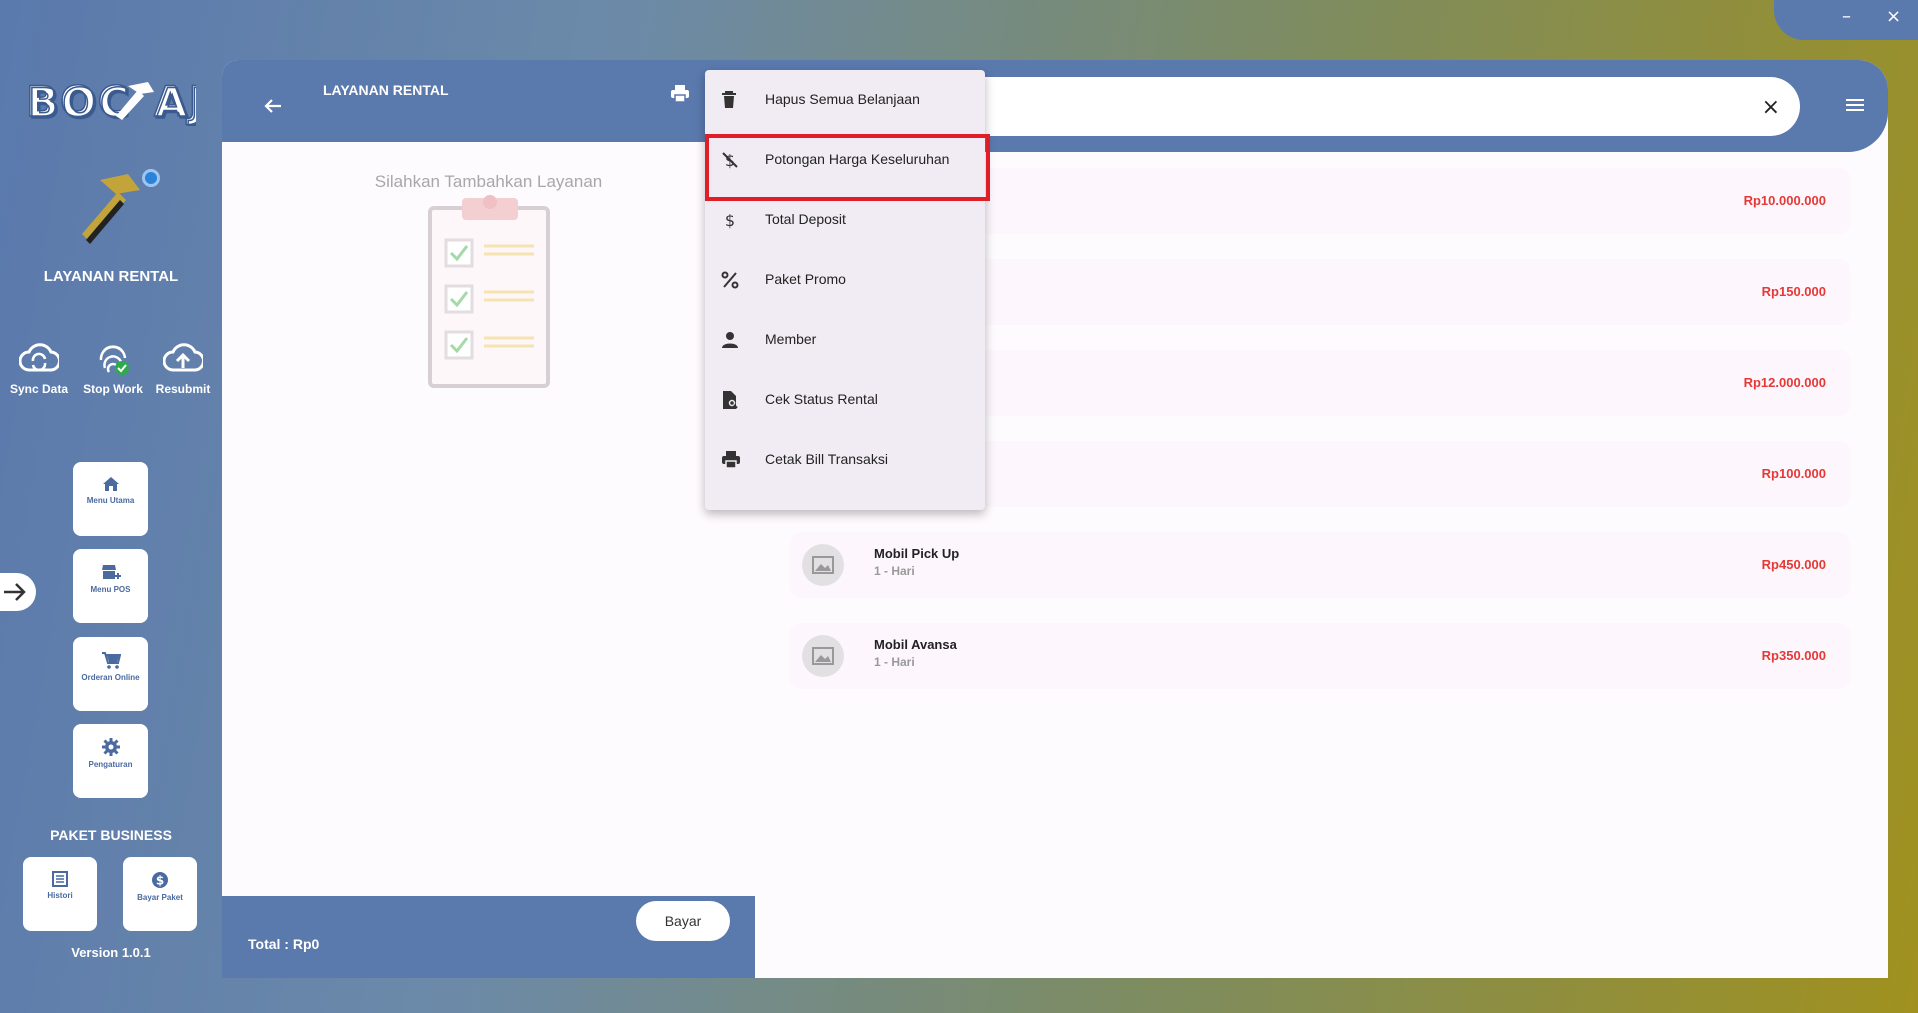  I want to click on menu-item-cetak-bill: Cetak Bill Transaksi, so click(845, 460).